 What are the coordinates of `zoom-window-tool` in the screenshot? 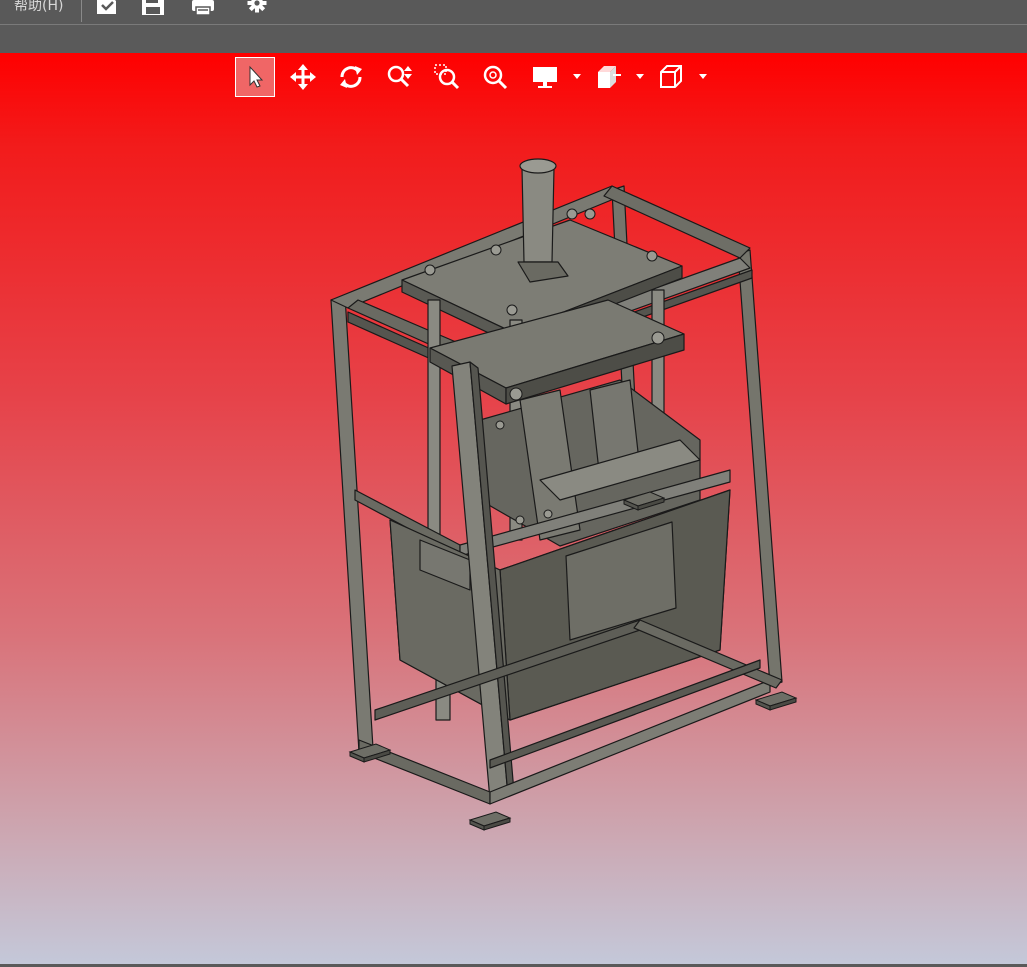 It's located at (447, 77).